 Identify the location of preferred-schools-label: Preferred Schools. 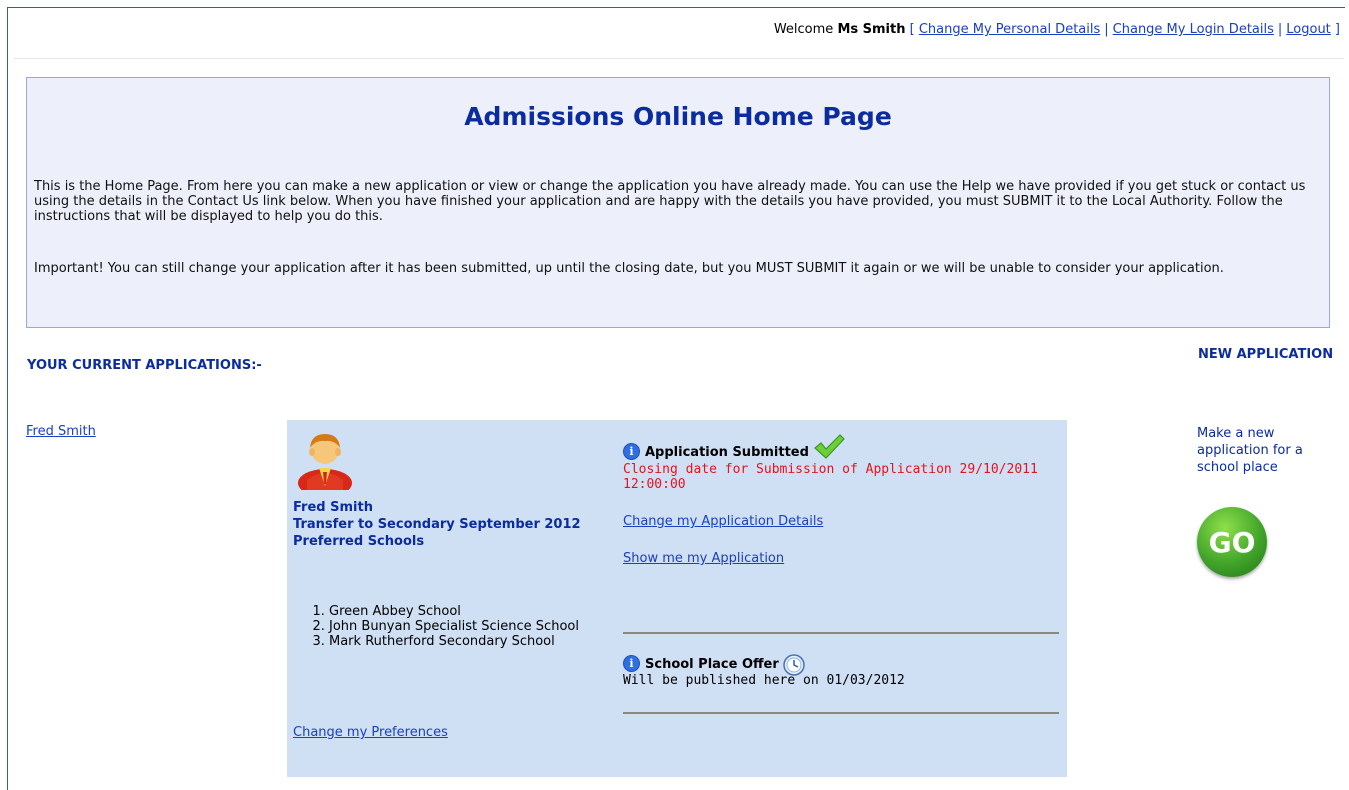
(359, 541).